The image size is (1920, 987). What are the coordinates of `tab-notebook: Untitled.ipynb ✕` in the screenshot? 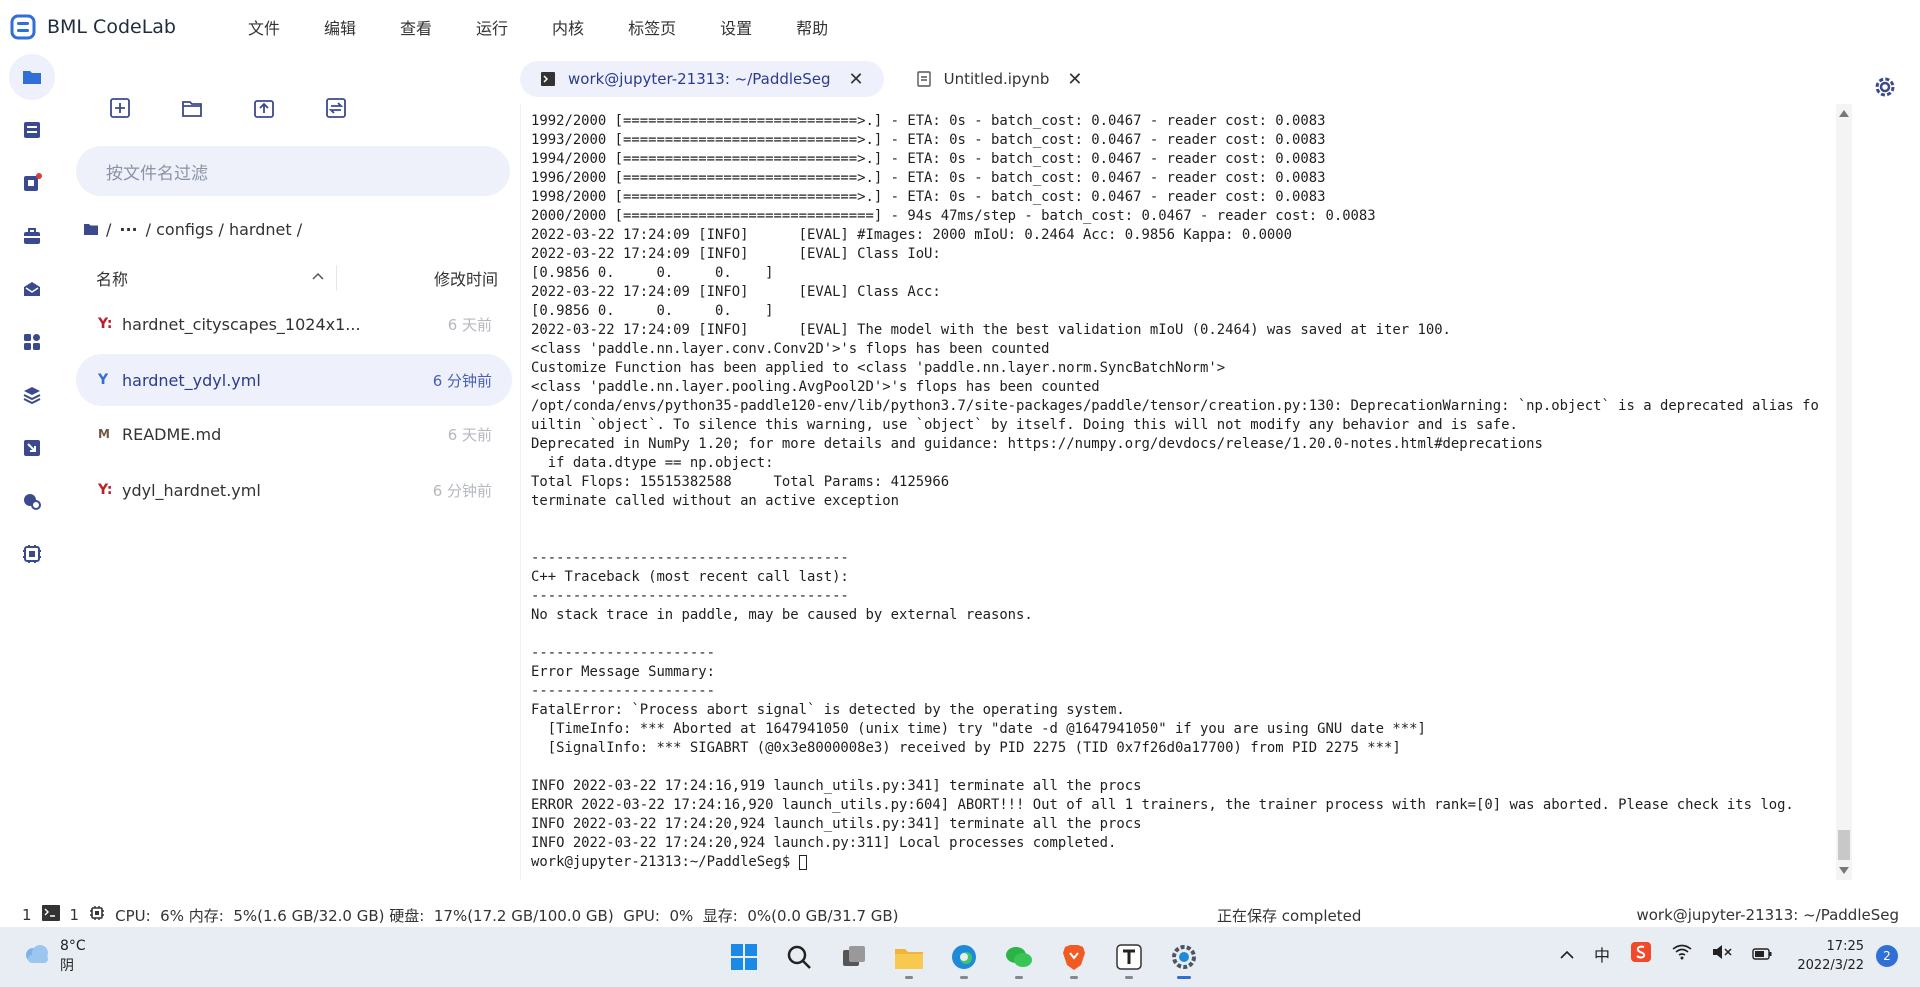 It's located at (999, 79).